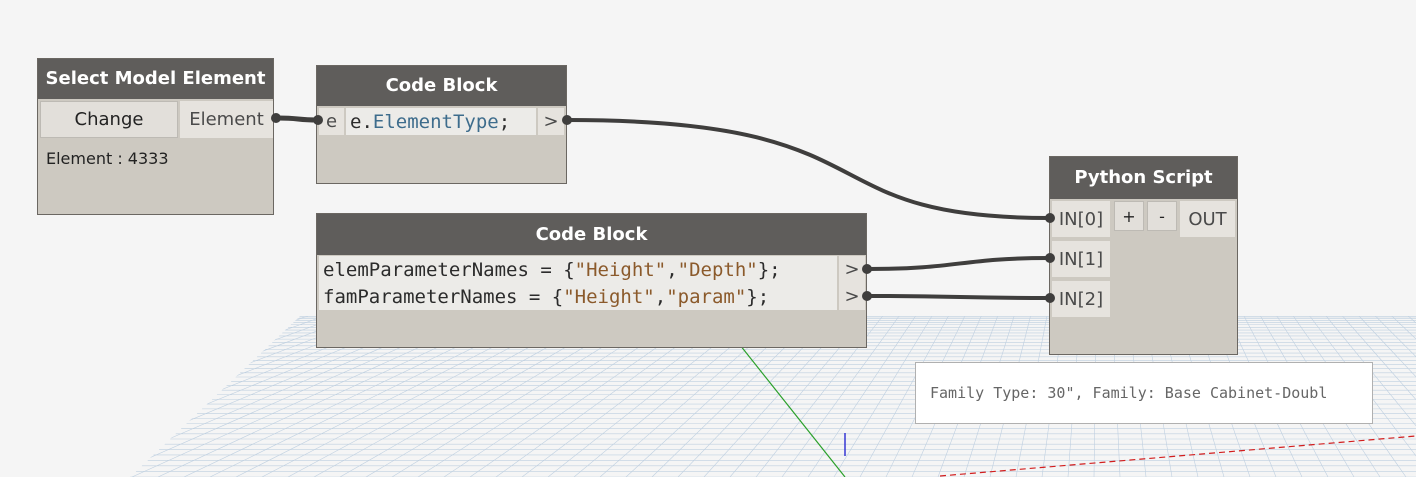 This screenshot has width=1416, height=477. I want to click on in1-input-port: IN[1], so click(1081, 259).